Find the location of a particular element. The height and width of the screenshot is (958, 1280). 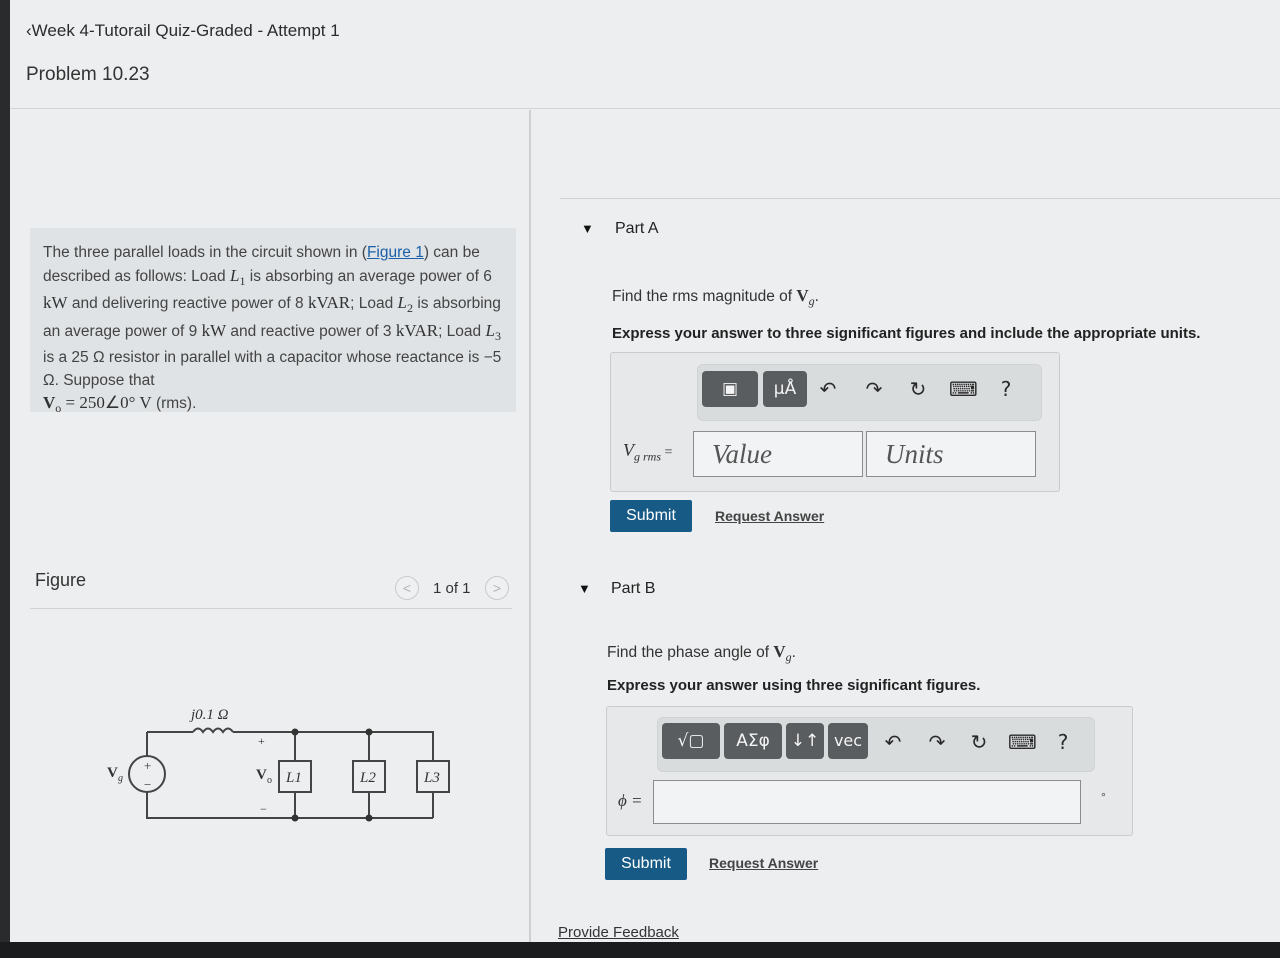

circuit-diagram: + − j0.1 Ω V g + V o − L1 L2 L3 is located at coordinates (278, 764).